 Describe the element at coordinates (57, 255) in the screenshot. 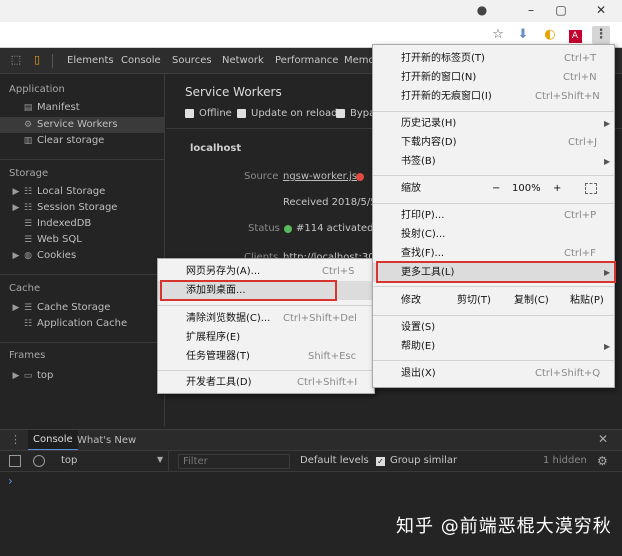

I see `sidebar-item-label: Cookies` at that location.